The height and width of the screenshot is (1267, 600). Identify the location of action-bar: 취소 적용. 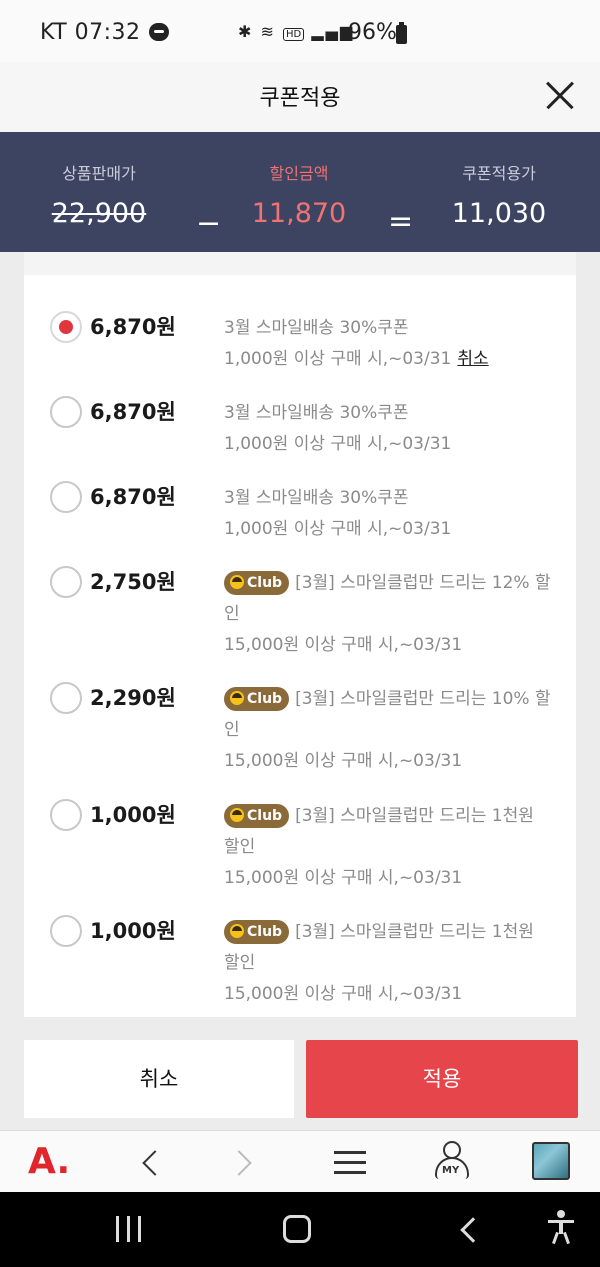
(300, 1076).